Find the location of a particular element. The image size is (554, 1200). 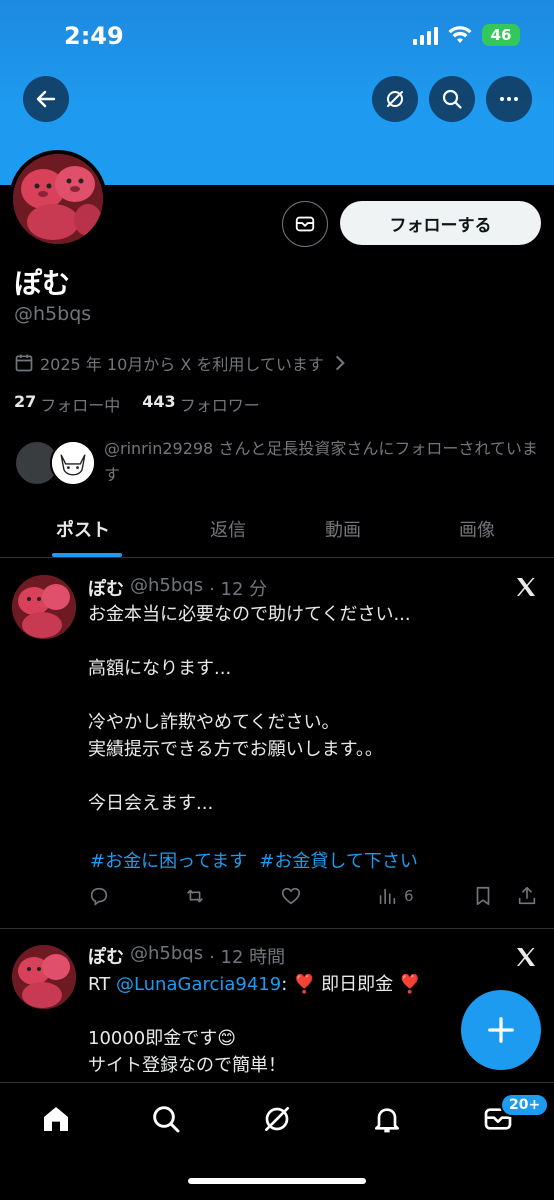

share-icon is located at coordinates (527, 895).